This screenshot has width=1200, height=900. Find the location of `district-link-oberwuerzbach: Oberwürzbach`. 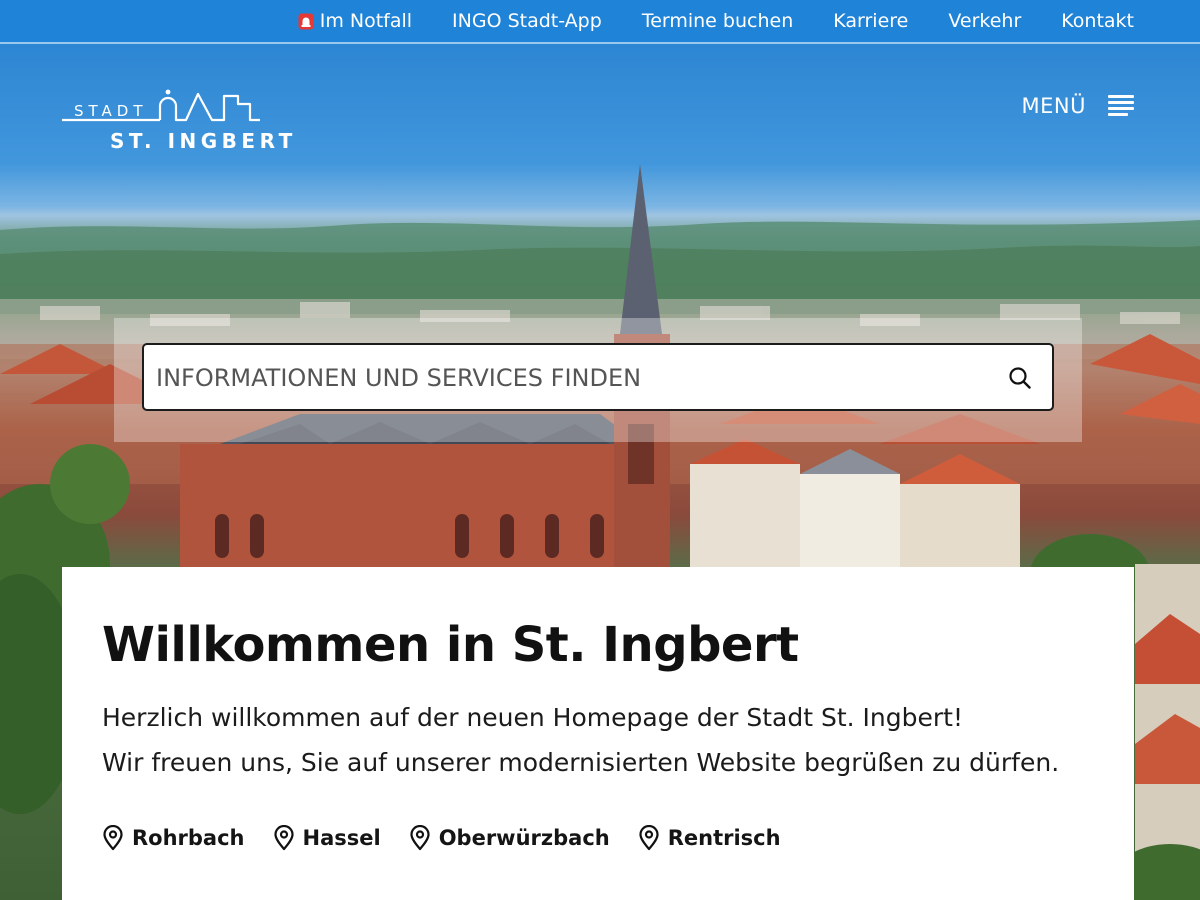

district-link-oberwuerzbach: Oberwürzbach is located at coordinates (509, 838).